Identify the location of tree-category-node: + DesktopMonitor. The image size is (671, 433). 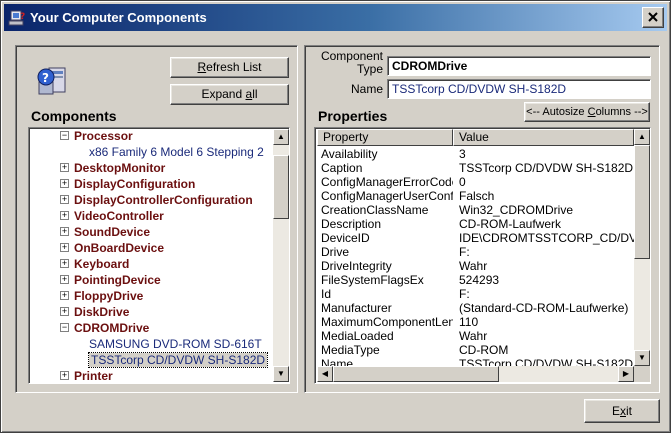
(113, 168).